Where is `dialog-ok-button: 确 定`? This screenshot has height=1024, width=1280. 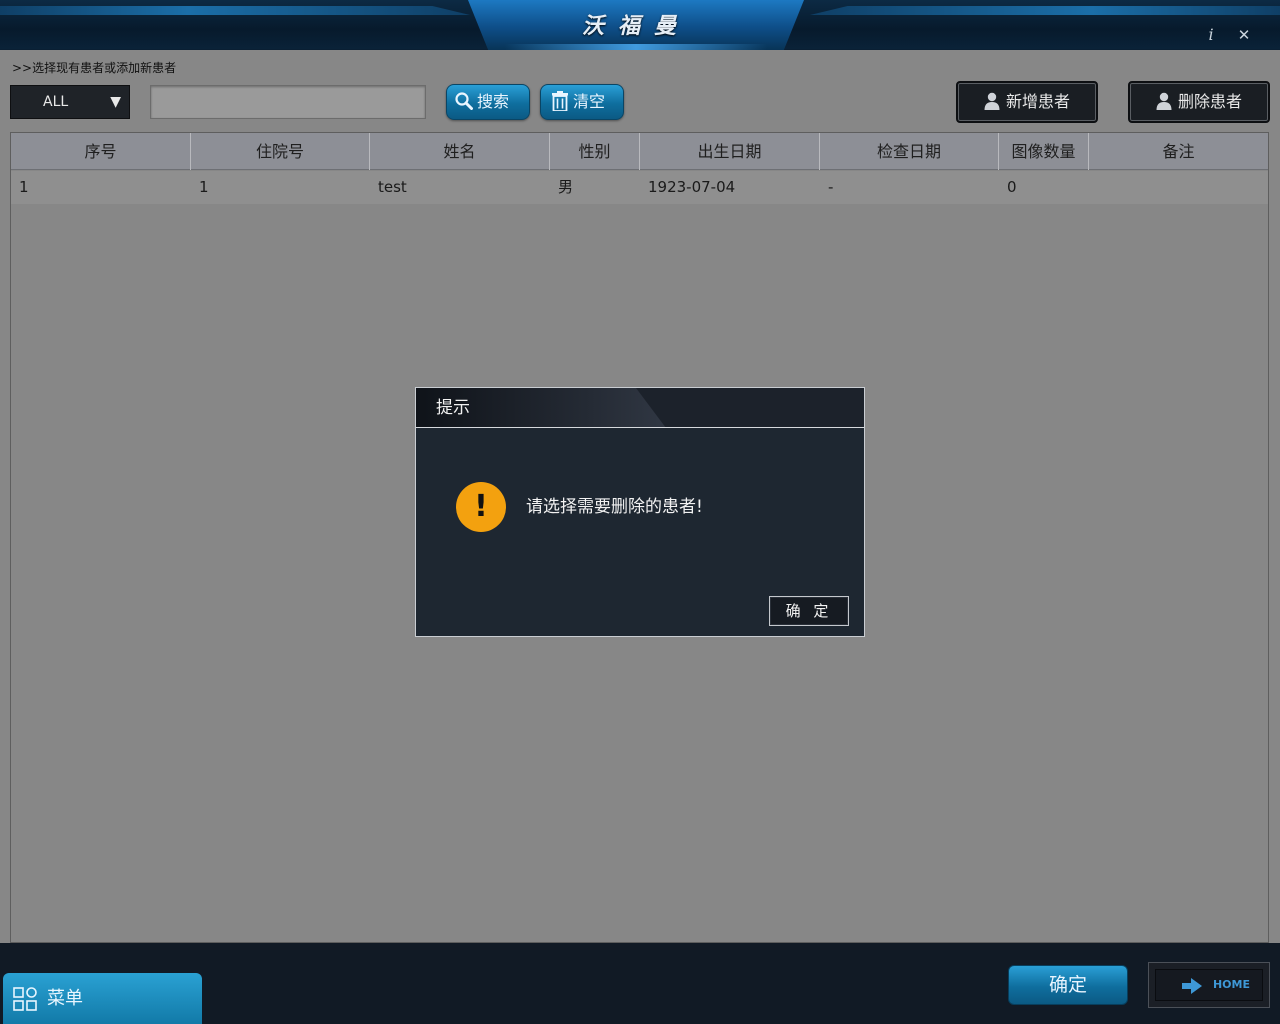 dialog-ok-button: 确 定 is located at coordinates (809, 611).